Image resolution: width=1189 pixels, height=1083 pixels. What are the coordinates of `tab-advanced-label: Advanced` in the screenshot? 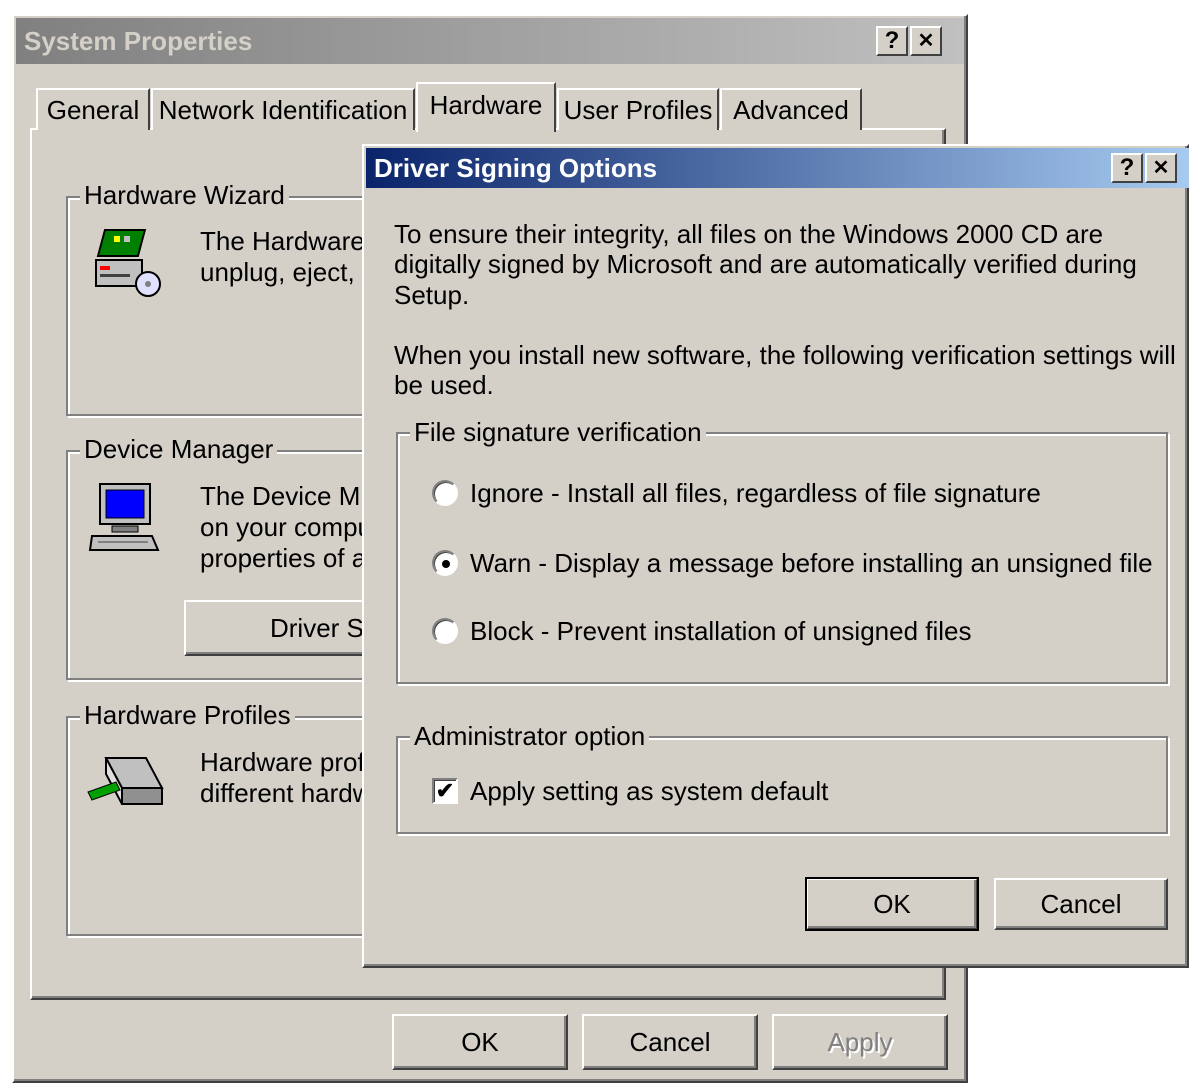 It's located at (791, 109).